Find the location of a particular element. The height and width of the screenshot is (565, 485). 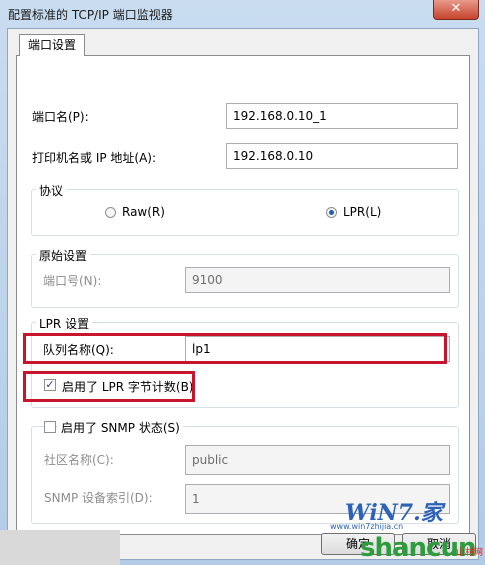

port-number-label: 端口号(N): is located at coordinates (72, 281).